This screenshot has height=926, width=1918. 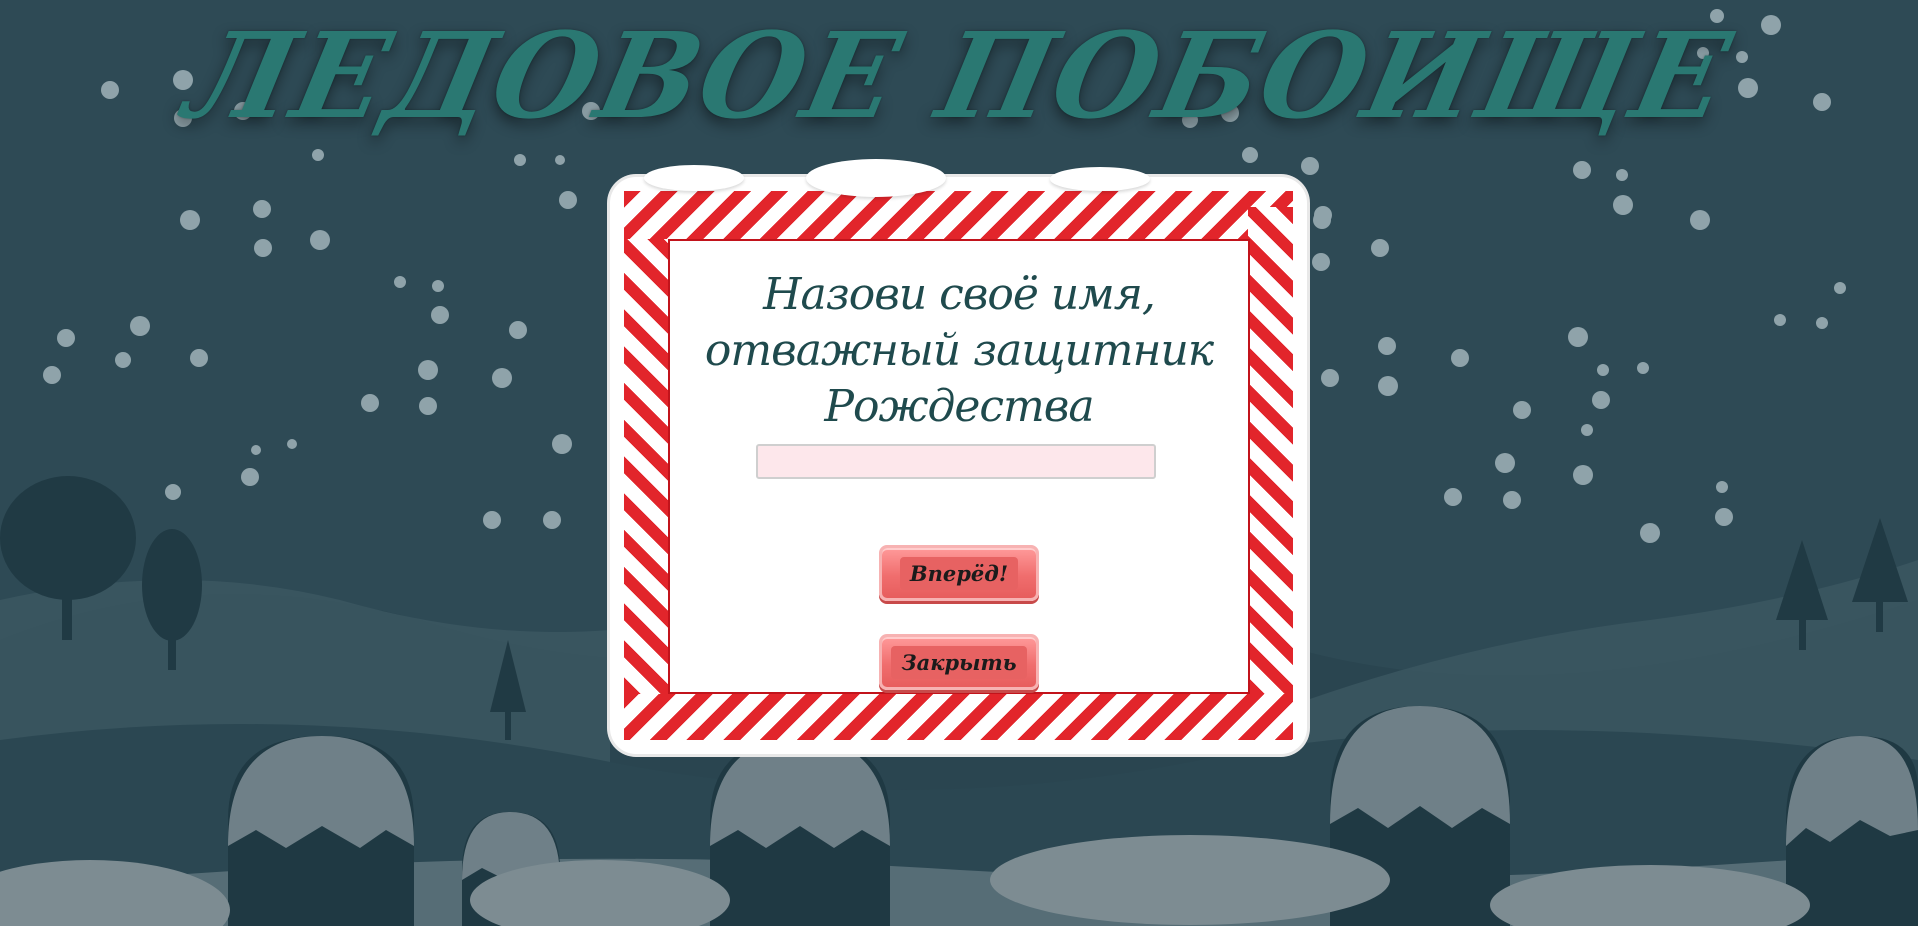 What do you see at coordinates (876, 178) in the screenshot?
I see `snow-cap-center` at bounding box center [876, 178].